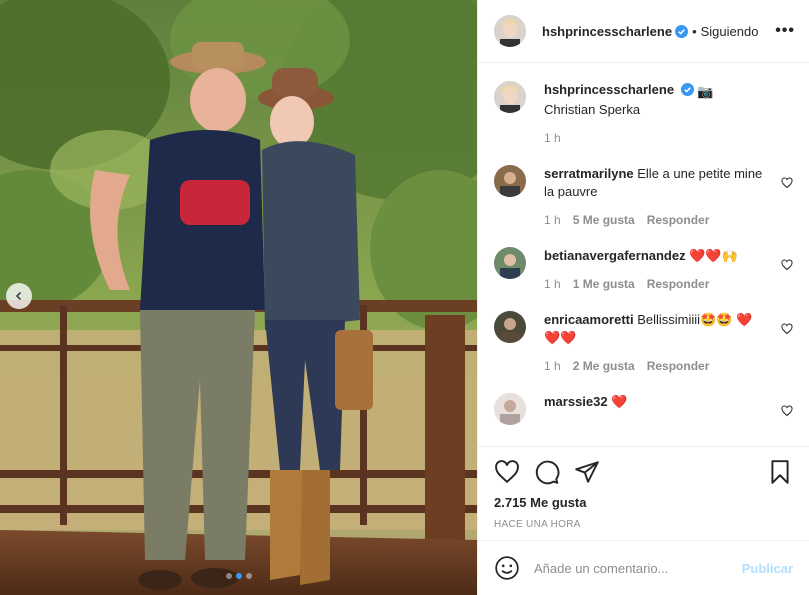  What do you see at coordinates (587, 472) in the screenshot?
I see `paper-plane-icon` at bounding box center [587, 472].